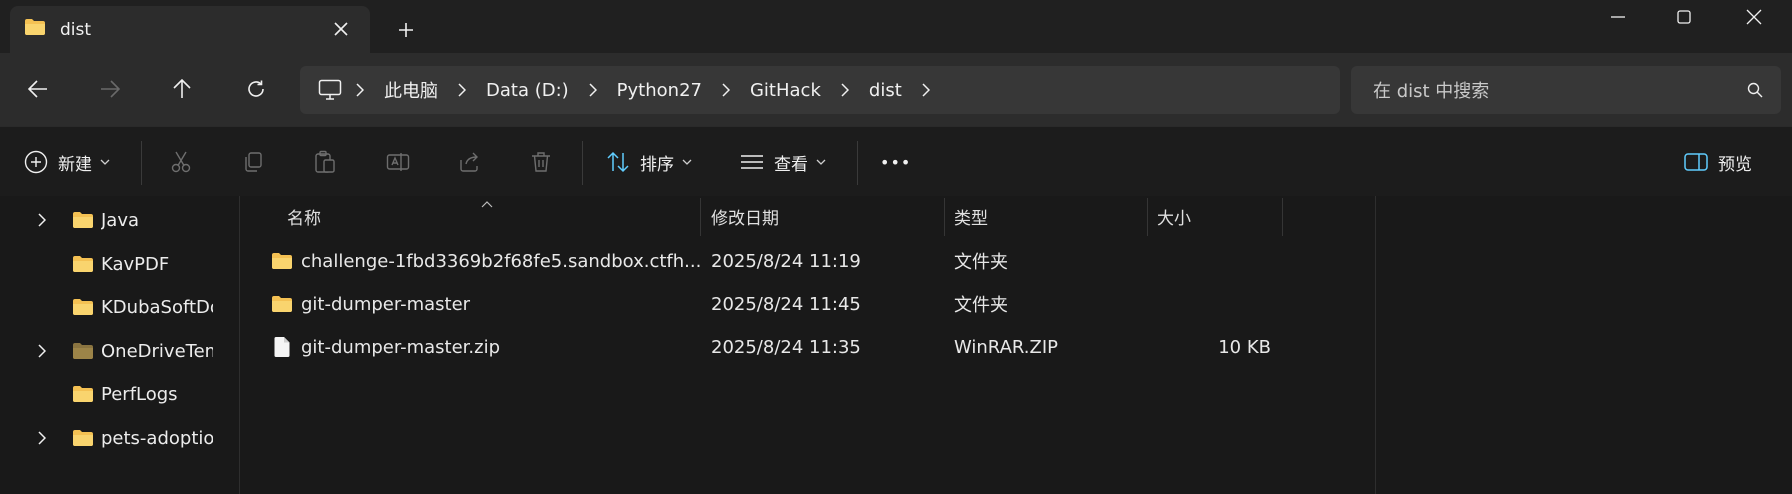 Image resolution: width=1792 pixels, height=494 pixels. What do you see at coordinates (256, 89) in the screenshot?
I see `refresh-icon` at bounding box center [256, 89].